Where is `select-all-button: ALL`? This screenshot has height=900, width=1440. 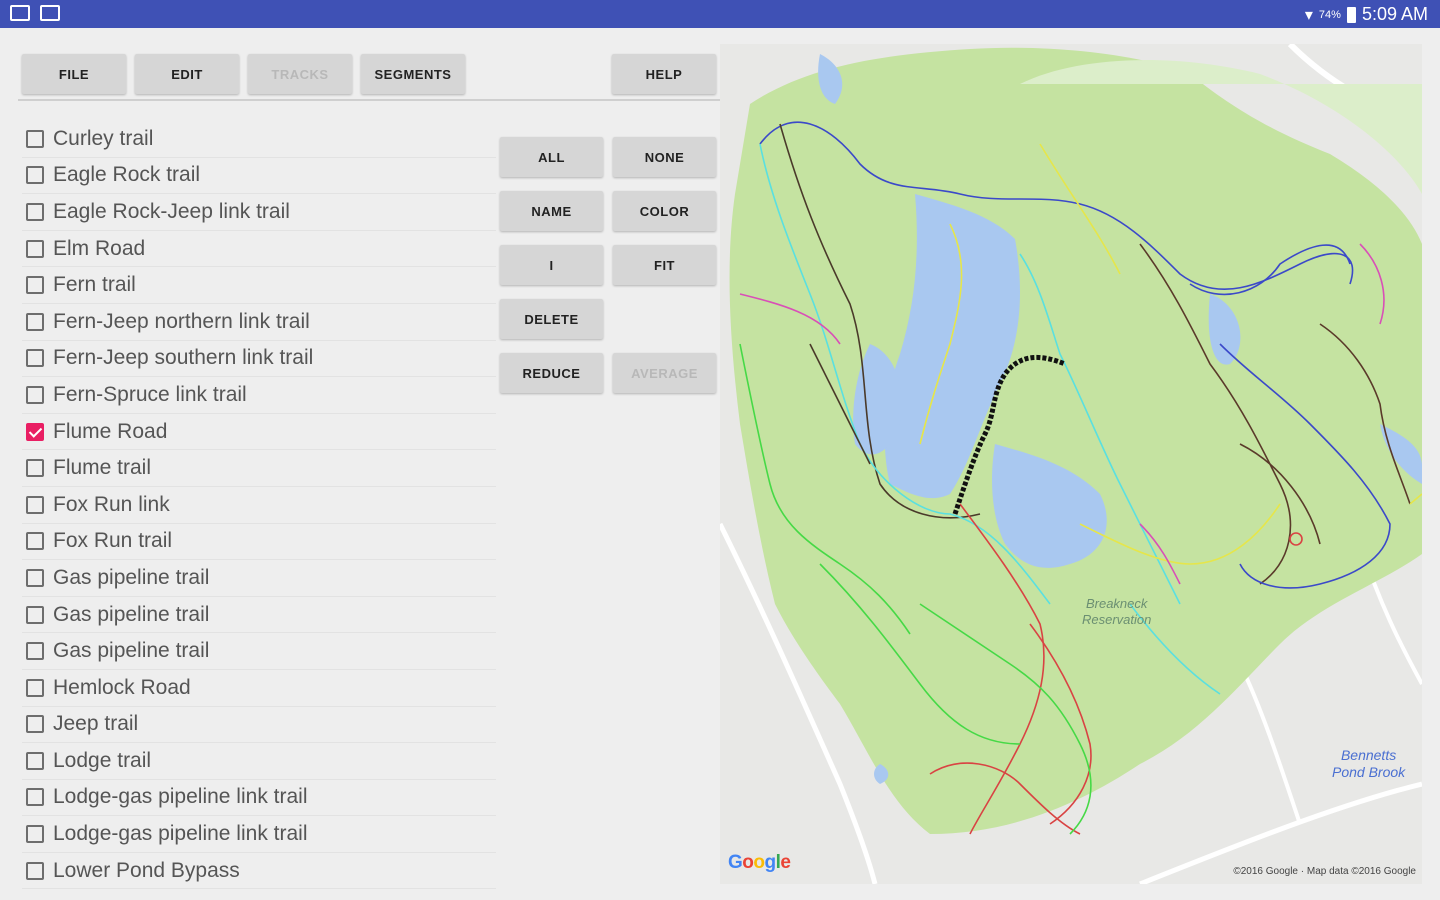 select-all-button: ALL is located at coordinates (551, 157).